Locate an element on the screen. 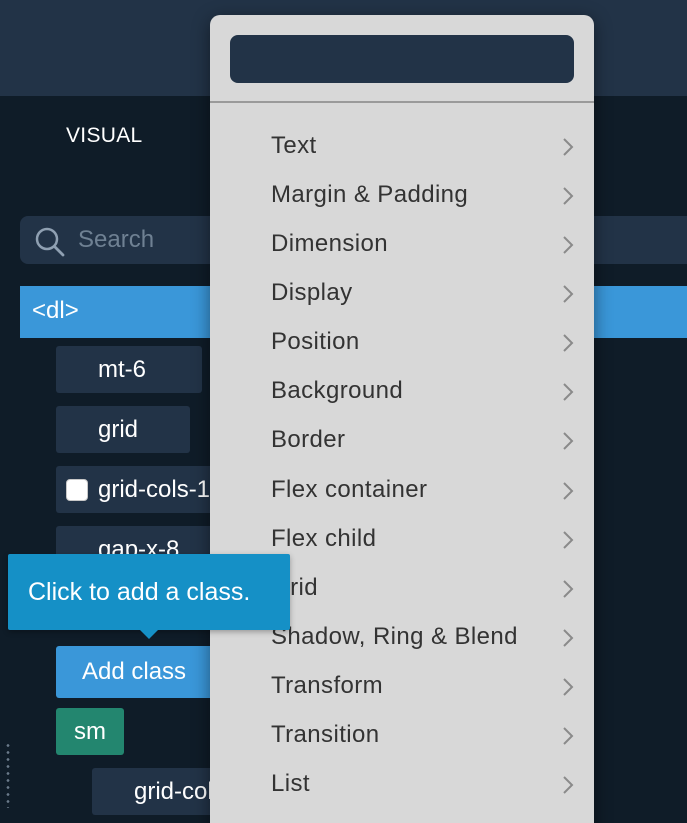 The width and height of the screenshot is (687, 823). menu-item-margin-padding: Margin & Padding is located at coordinates (402, 195).